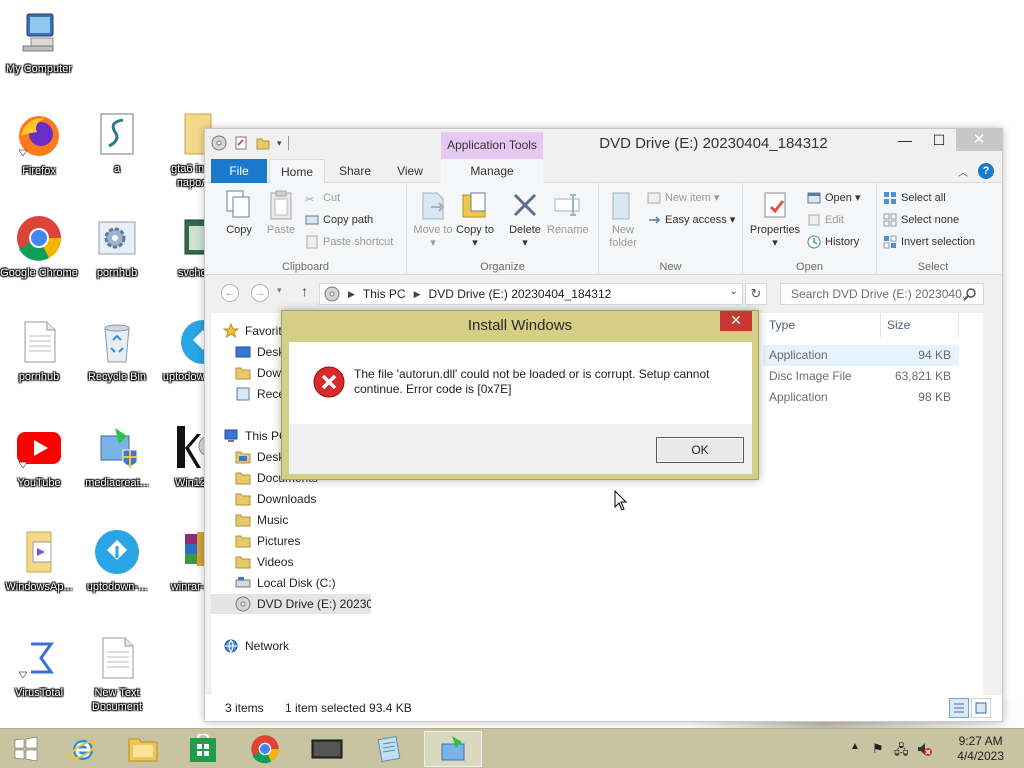 This screenshot has height=768, width=1024. I want to click on taskbar-media-window, so click(327, 749).